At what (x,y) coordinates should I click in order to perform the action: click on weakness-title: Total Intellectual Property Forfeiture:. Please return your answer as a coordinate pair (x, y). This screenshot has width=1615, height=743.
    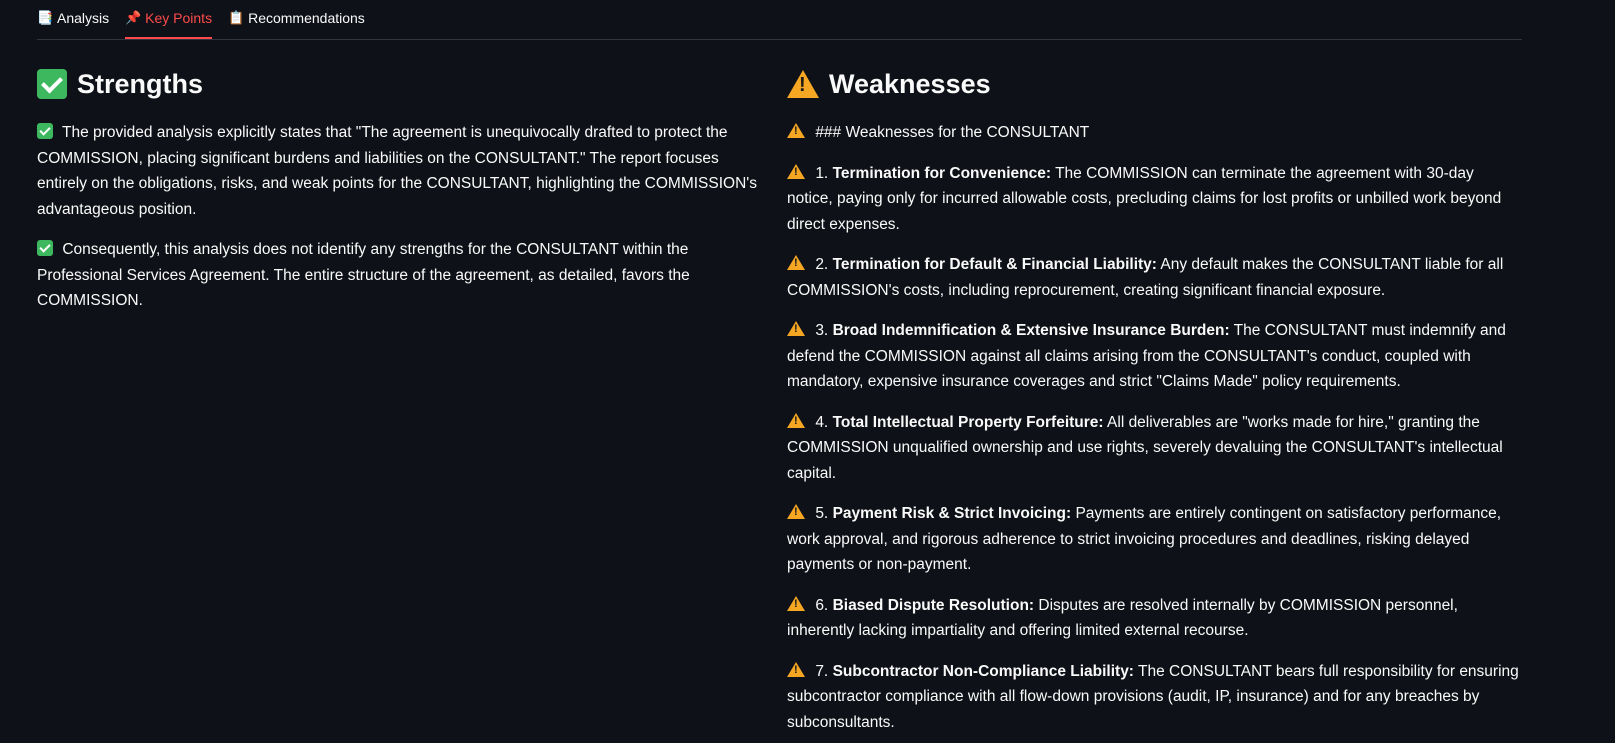
    Looking at the image, I should click on (968, 422).